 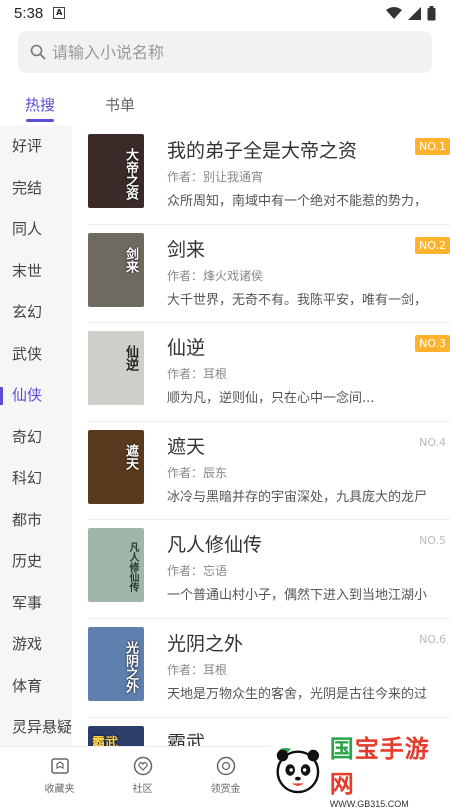 What do you see at coordinates (116, 663) in the screenshot?
I see `book-cover: 光阴之外` at bounding box center [116, 663].